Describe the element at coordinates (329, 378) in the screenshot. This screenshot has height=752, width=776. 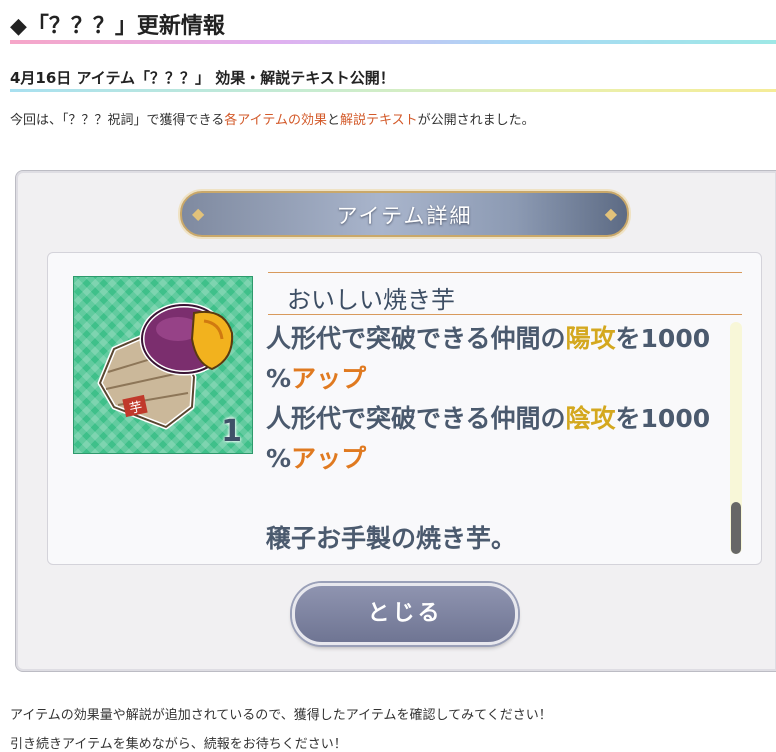
I see `effect1-tail: アップ` at that location.